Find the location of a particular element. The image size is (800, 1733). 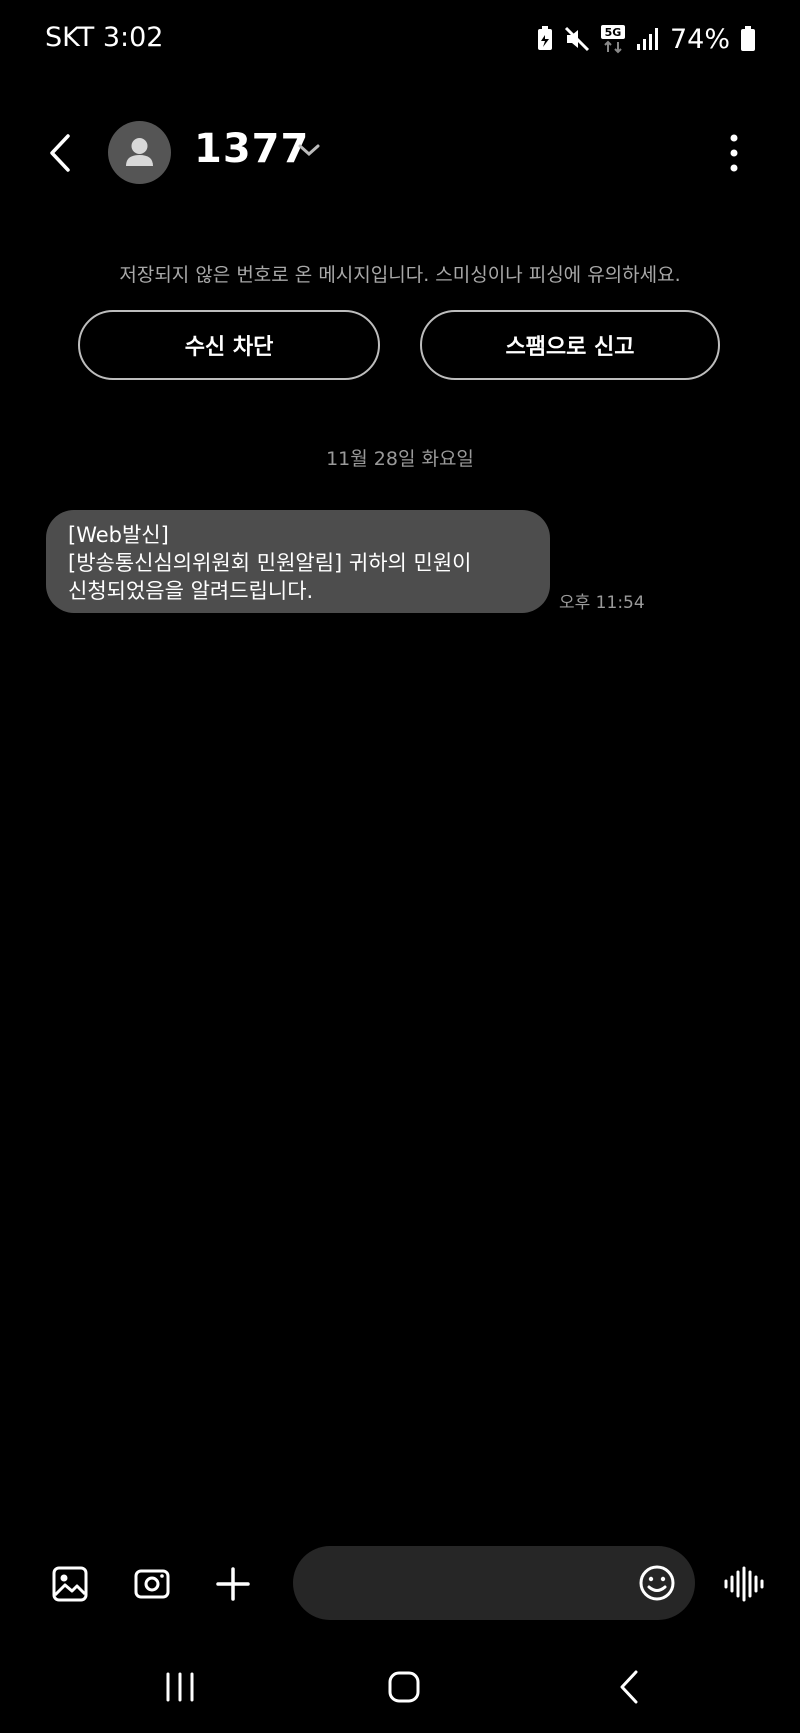

contact-name: 1377 is located at coordinates (251, 149).